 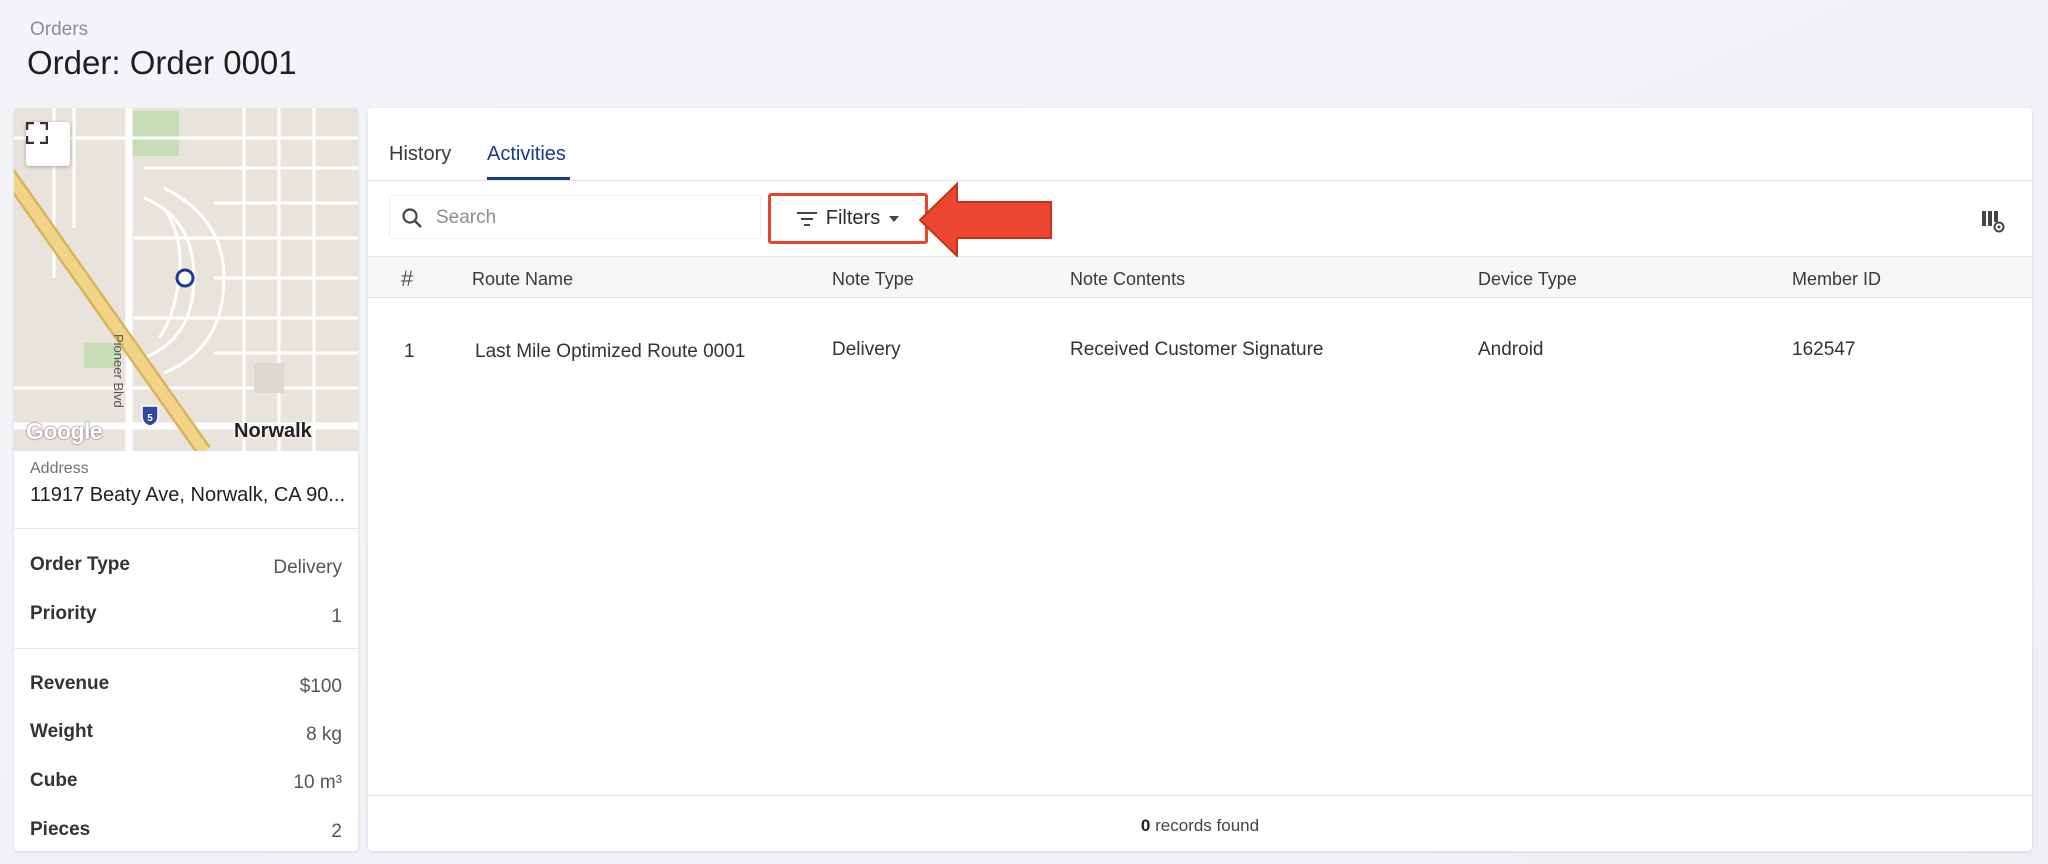 I want to click on search-box, so click(x=575, y=217).